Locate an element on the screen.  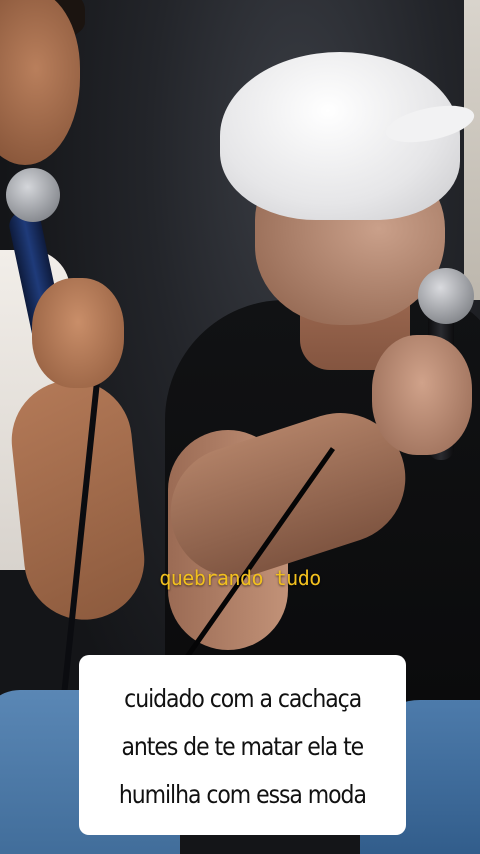
overlay-label: quebrando tudo is located at coordinates (240, 578).